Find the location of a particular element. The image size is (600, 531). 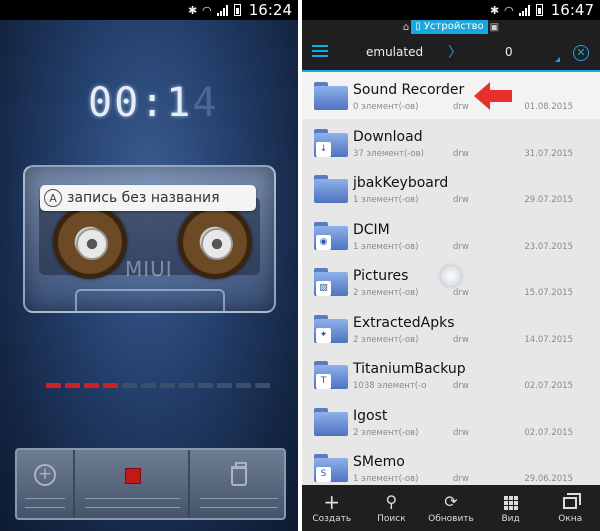

timer-main: 00: is located at coordinates (127, 103).